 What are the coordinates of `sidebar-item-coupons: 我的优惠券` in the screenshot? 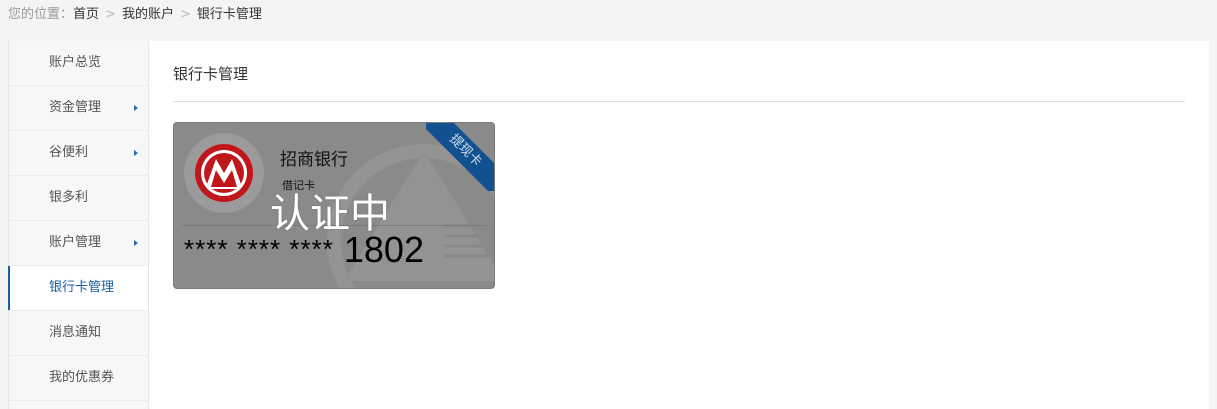 It's located at (78, 378).